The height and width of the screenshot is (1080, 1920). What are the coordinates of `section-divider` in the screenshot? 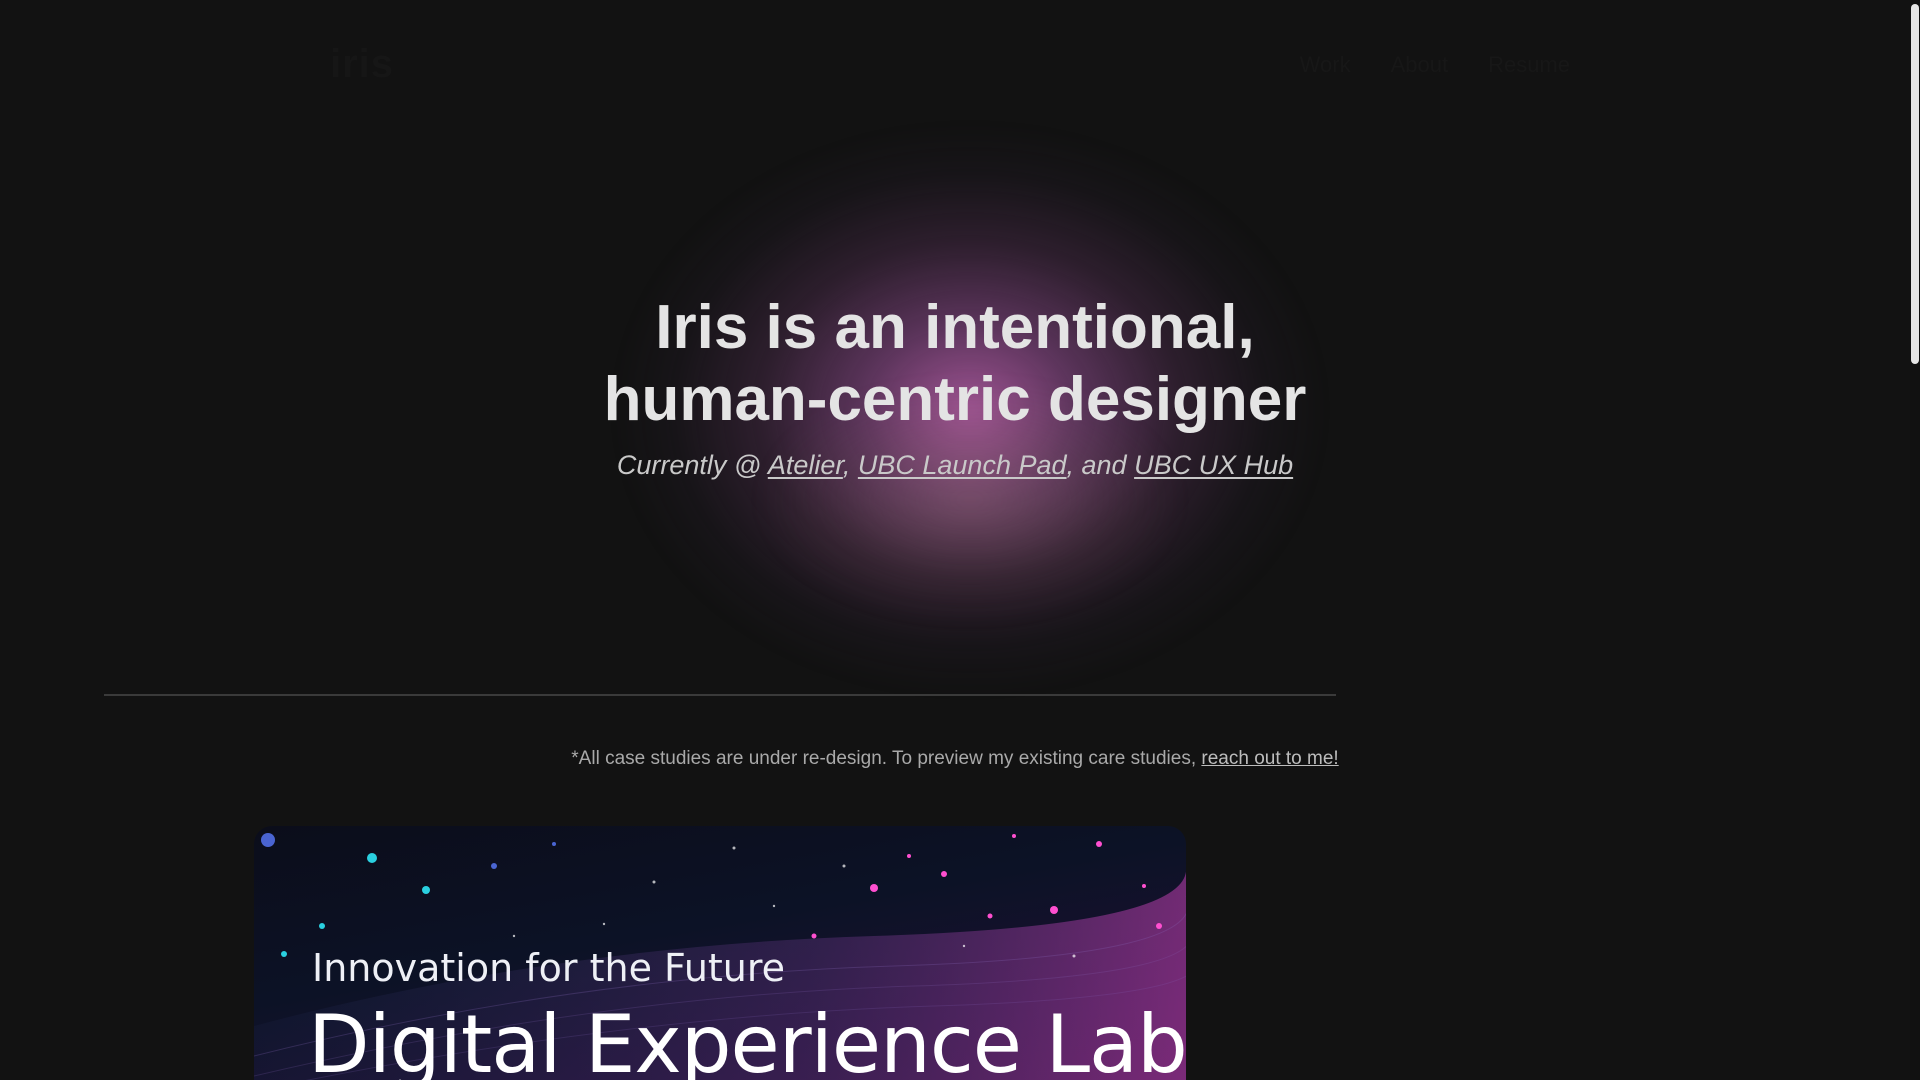 It's located at (720, 695).